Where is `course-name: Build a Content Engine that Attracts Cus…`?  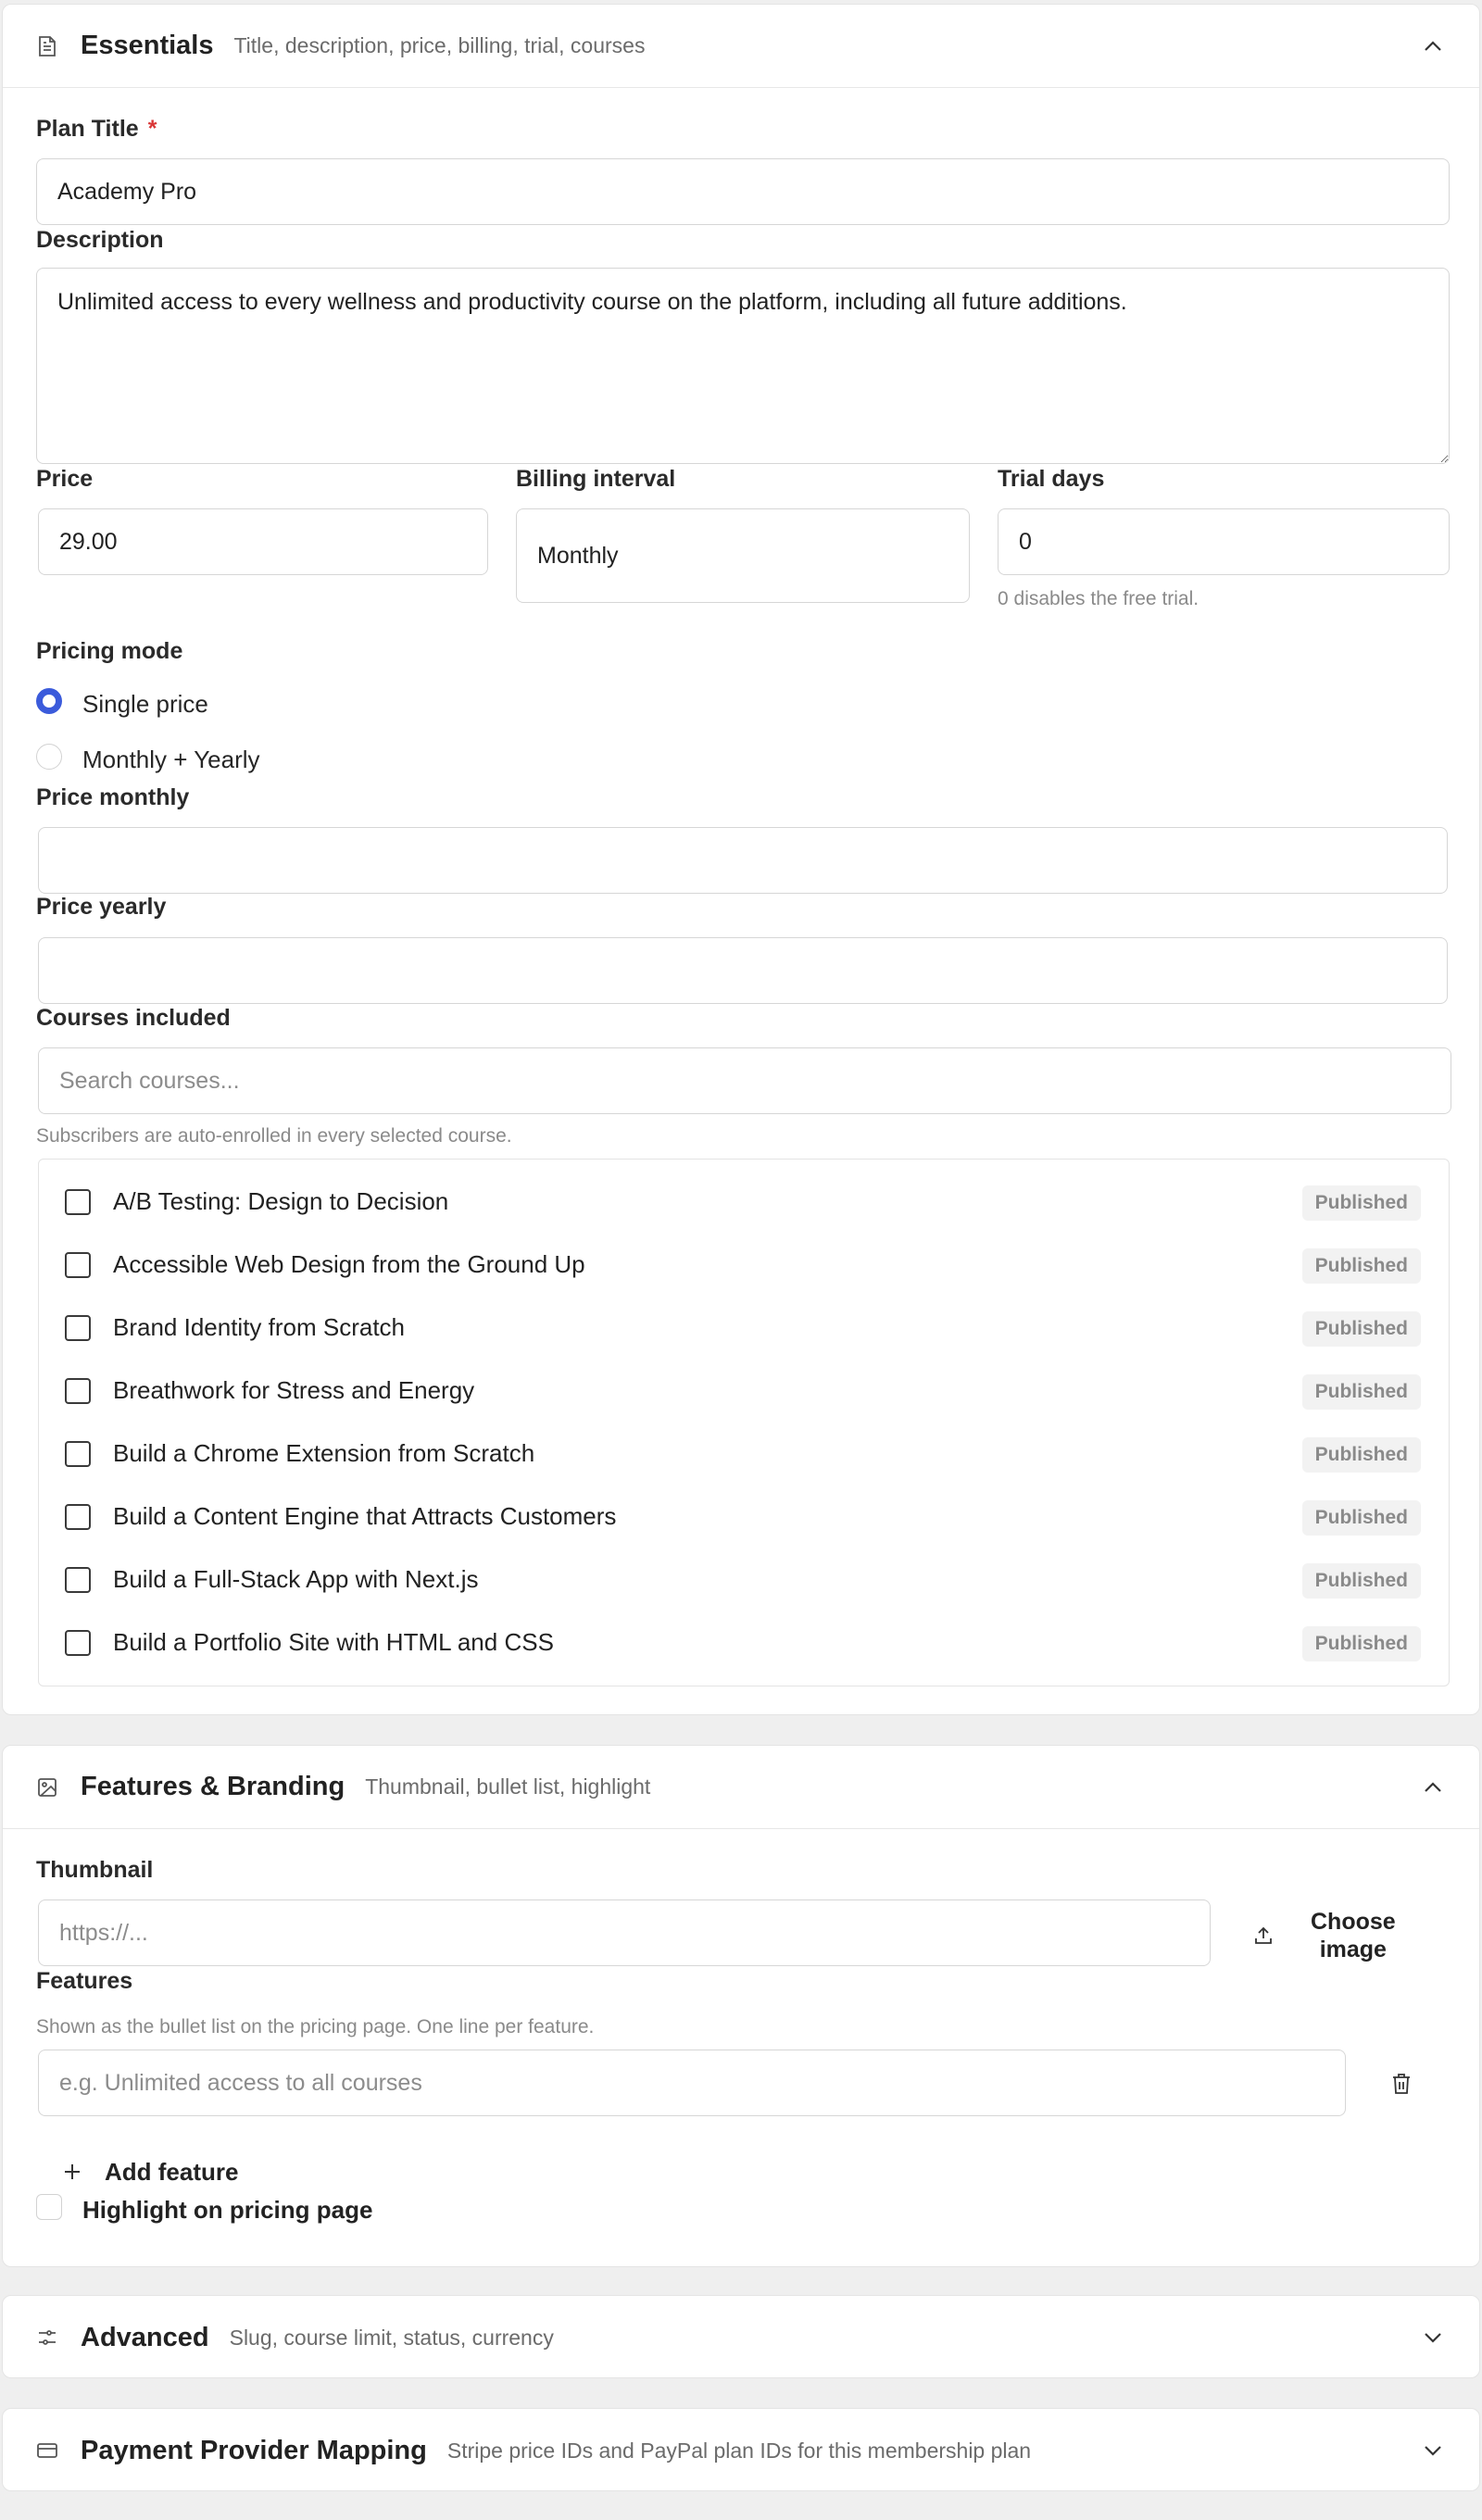
course-name: Build a Content Engine that Attracts Cus… is located at coordinates (365, 1516).